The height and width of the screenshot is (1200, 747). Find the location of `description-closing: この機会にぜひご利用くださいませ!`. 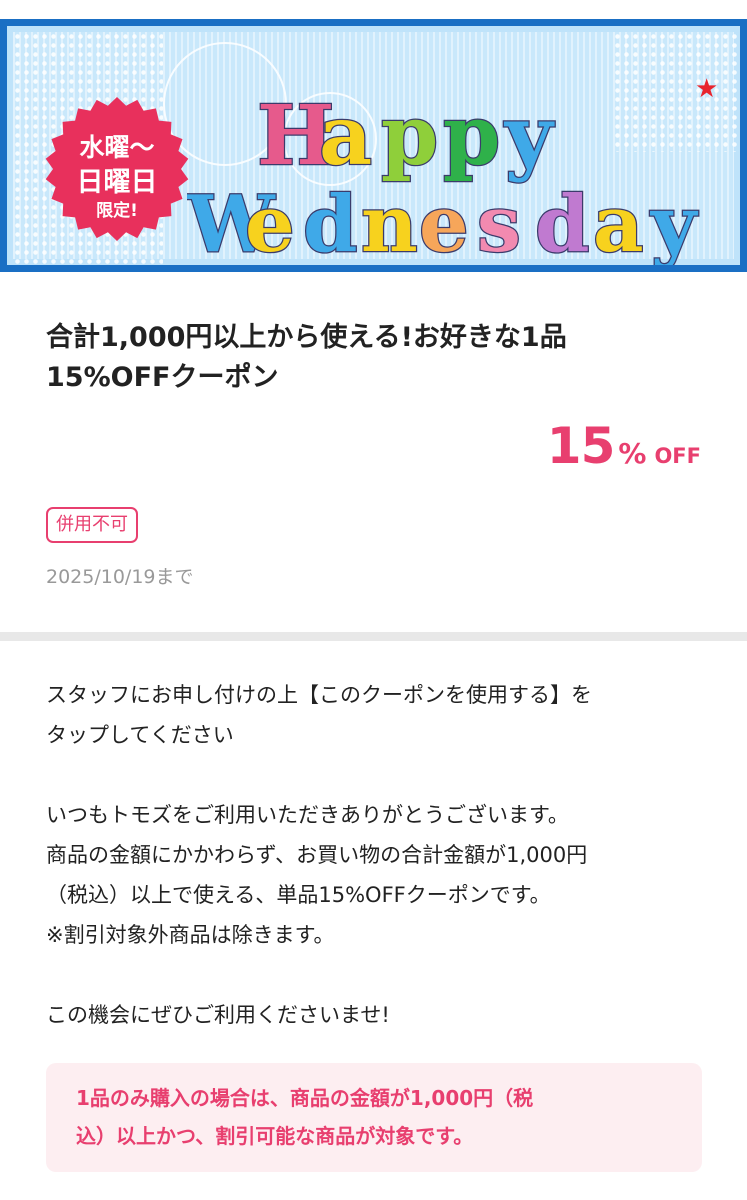

description-closing: この機会にぜひご利用くださいませ! is located at coordinates (218, 1015).